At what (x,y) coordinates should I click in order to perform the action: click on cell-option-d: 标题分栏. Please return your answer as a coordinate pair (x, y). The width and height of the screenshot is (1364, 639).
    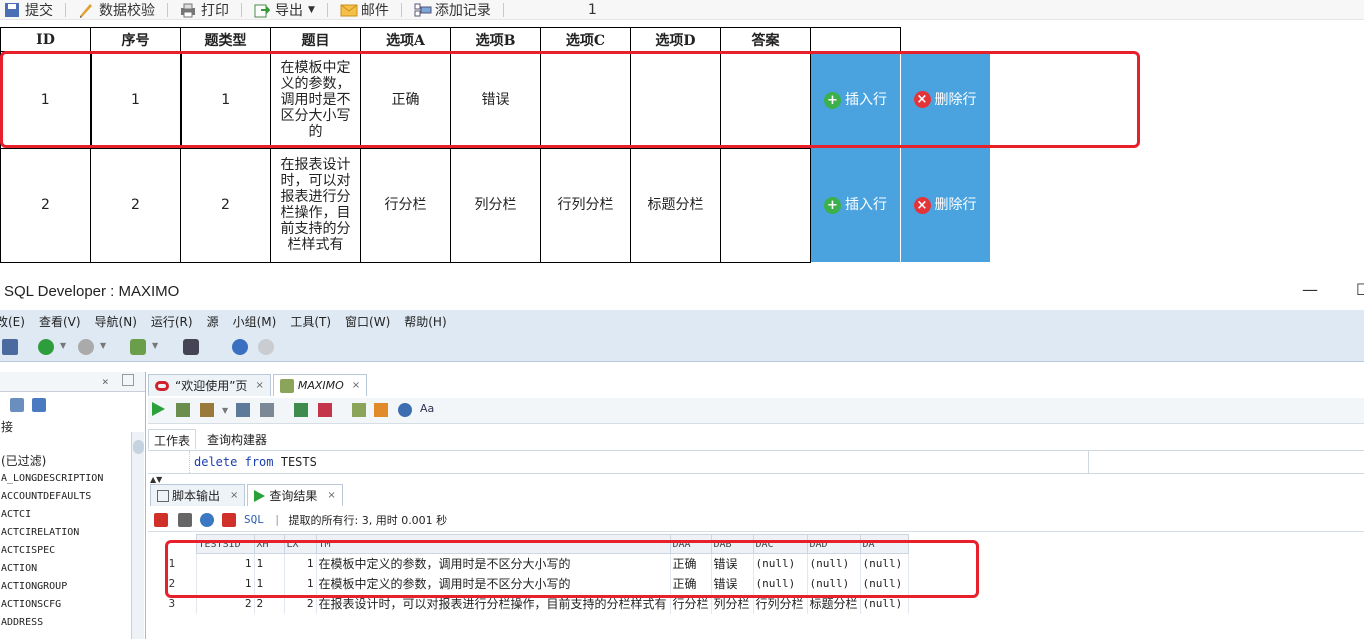
    Looking at the image, I should click on (675, 205).